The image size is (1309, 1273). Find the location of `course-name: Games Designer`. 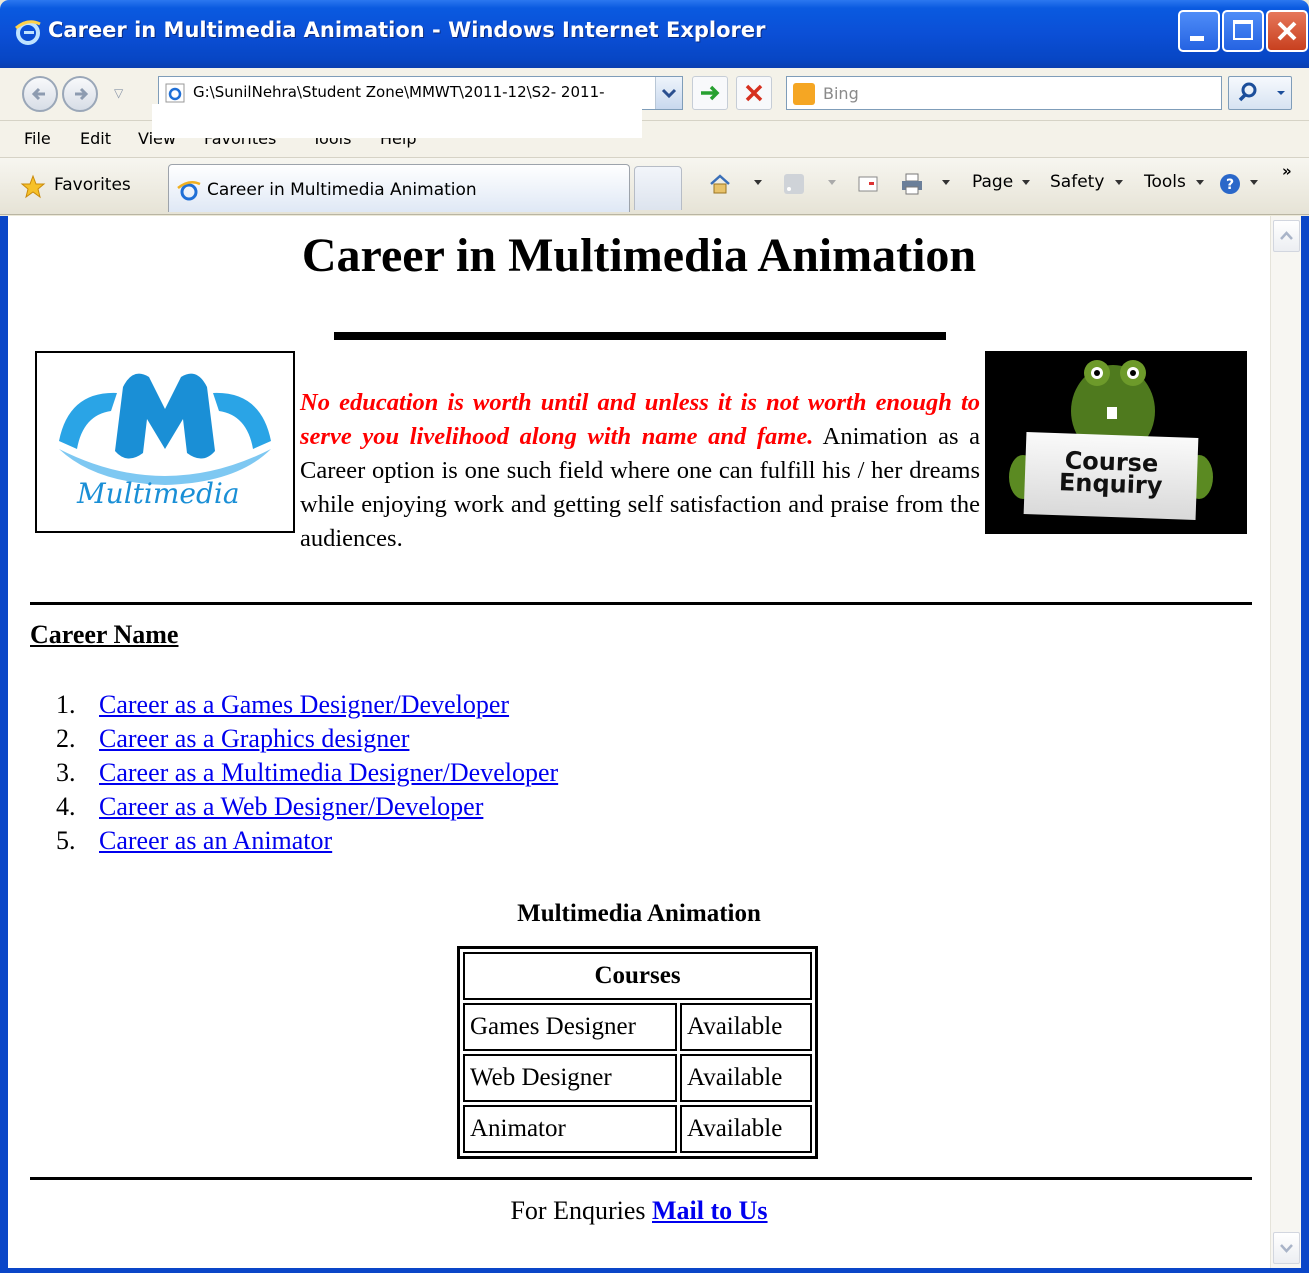

course-name: Games Designer is located at coordinates (570, 1027).